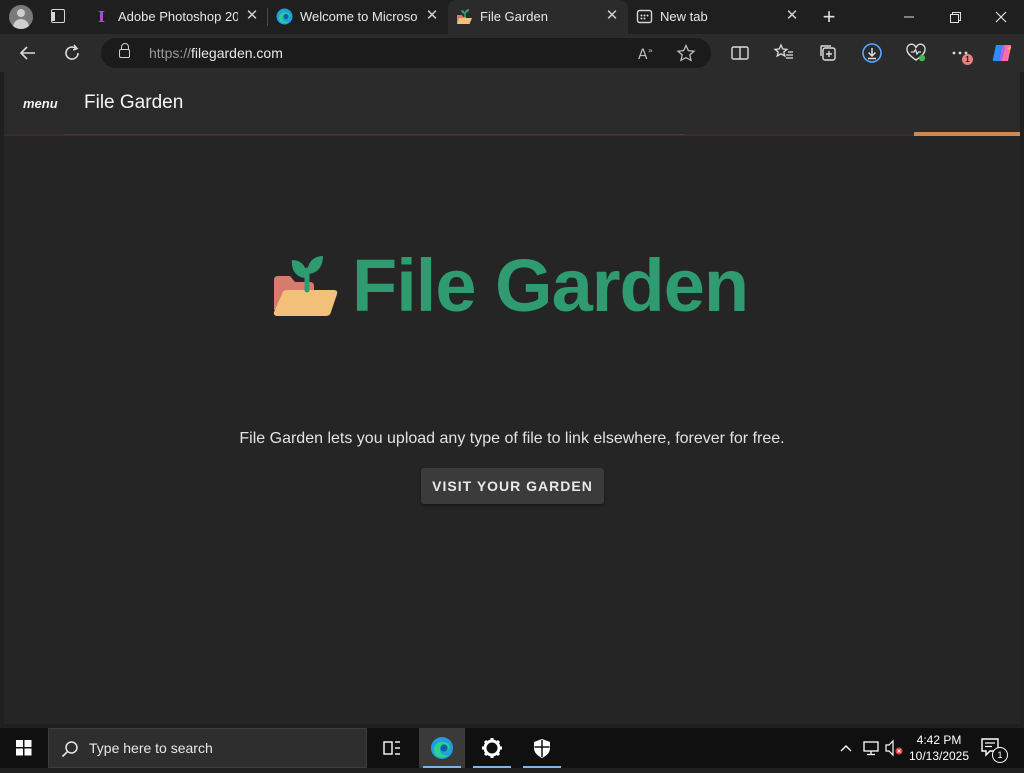 The height and width of the screenshot is (773, 1024). Describe the element at coordinates (967, 134) in the screenshot. I see `loading-progress-bar` at that location.